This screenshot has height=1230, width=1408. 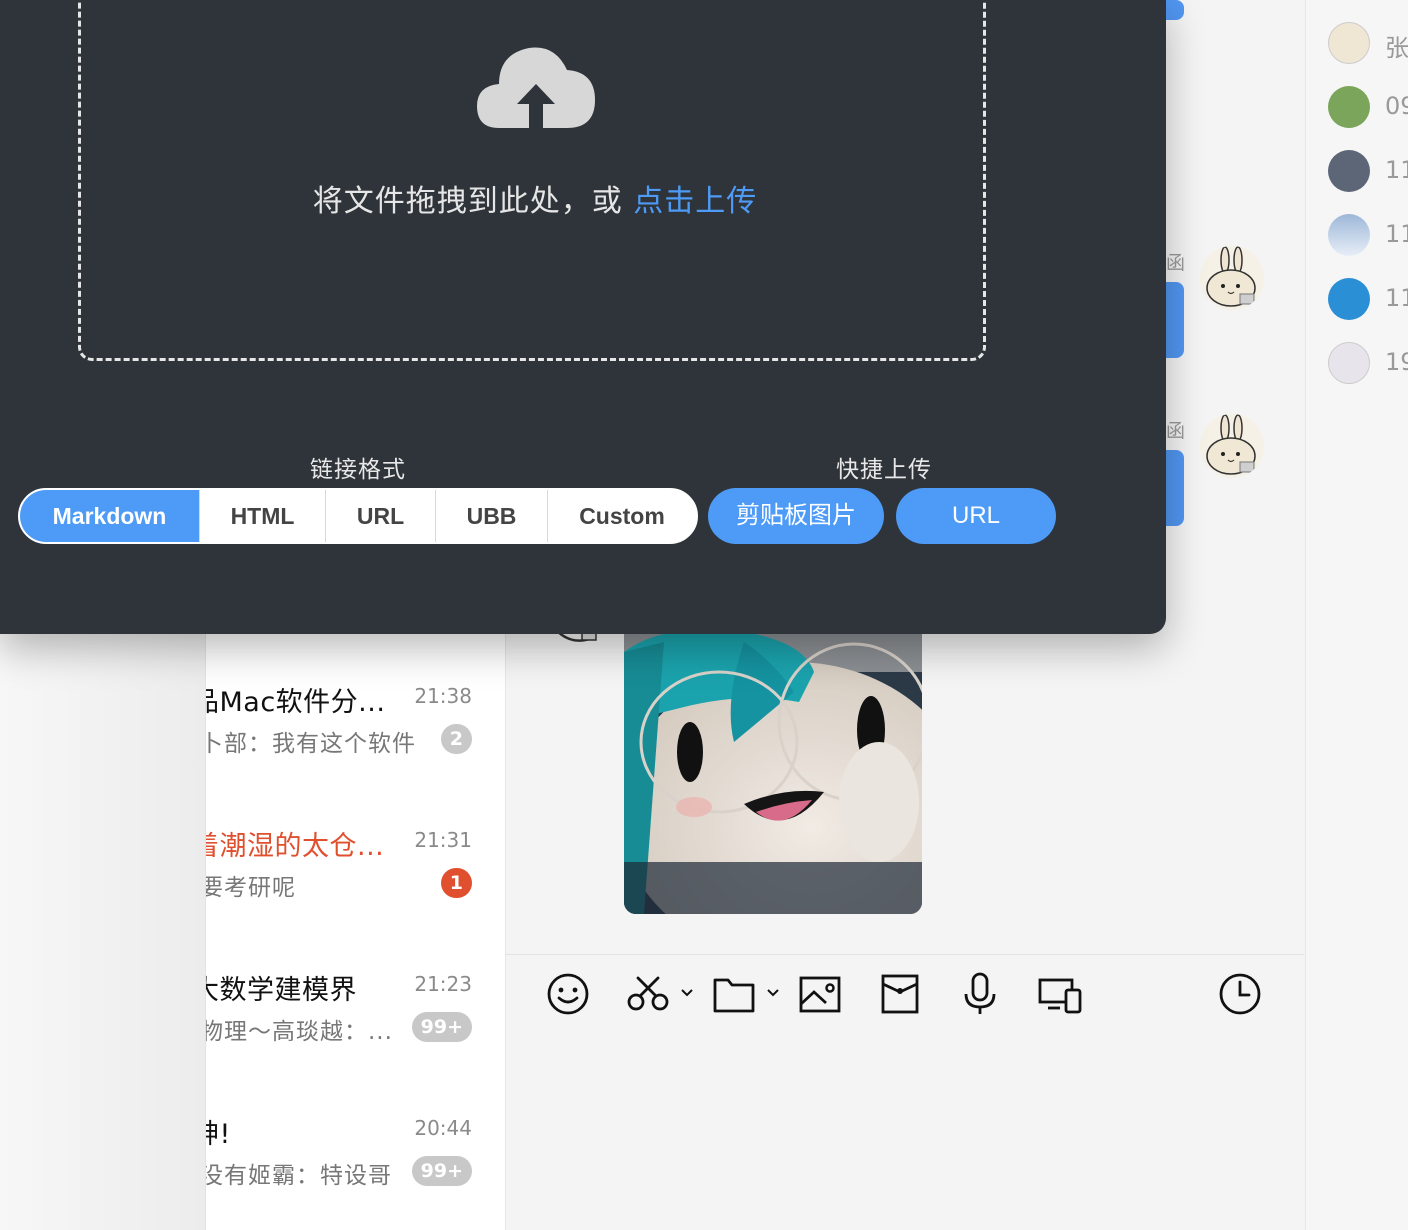 I want to click on conversation-time: 21:31, so click(x=443, y=840).